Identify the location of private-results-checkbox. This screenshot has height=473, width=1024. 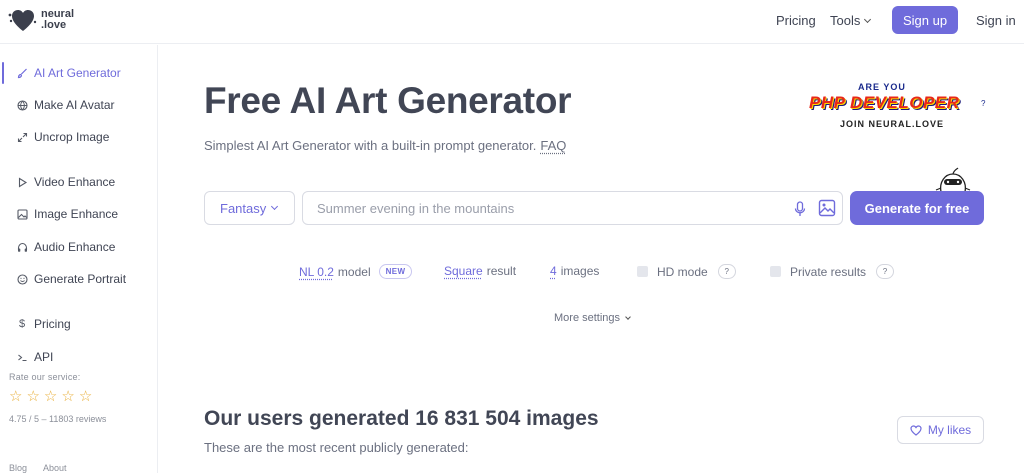
(775, 271).